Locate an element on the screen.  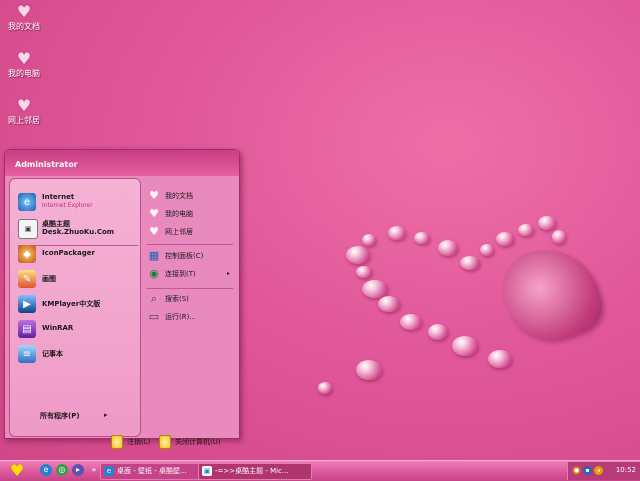
program-subtitle: Desk.ZhuoKu.Com is located at coordinates (78, 232).